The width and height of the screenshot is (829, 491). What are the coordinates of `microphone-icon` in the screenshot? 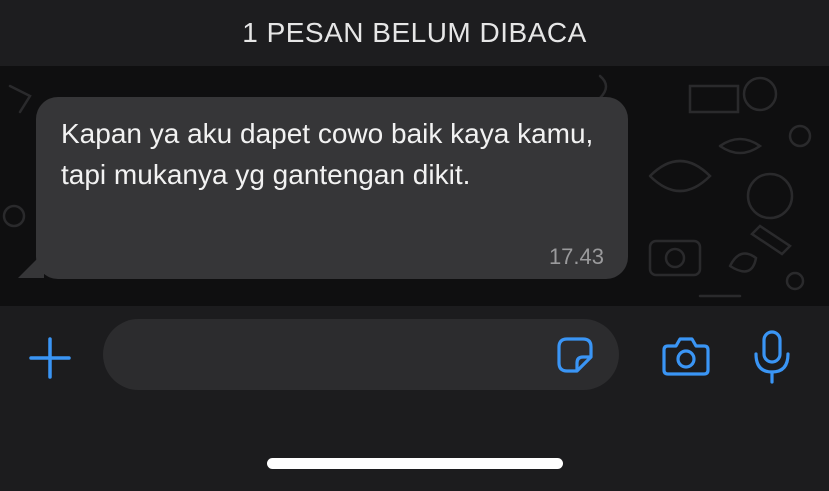 It's located at (772, 357).